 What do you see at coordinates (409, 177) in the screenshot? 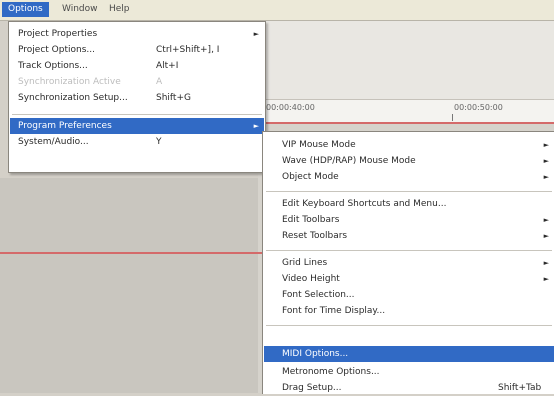
I see `menu-item-object-mode: Object Mode ►` at bounding box center [409, 177].